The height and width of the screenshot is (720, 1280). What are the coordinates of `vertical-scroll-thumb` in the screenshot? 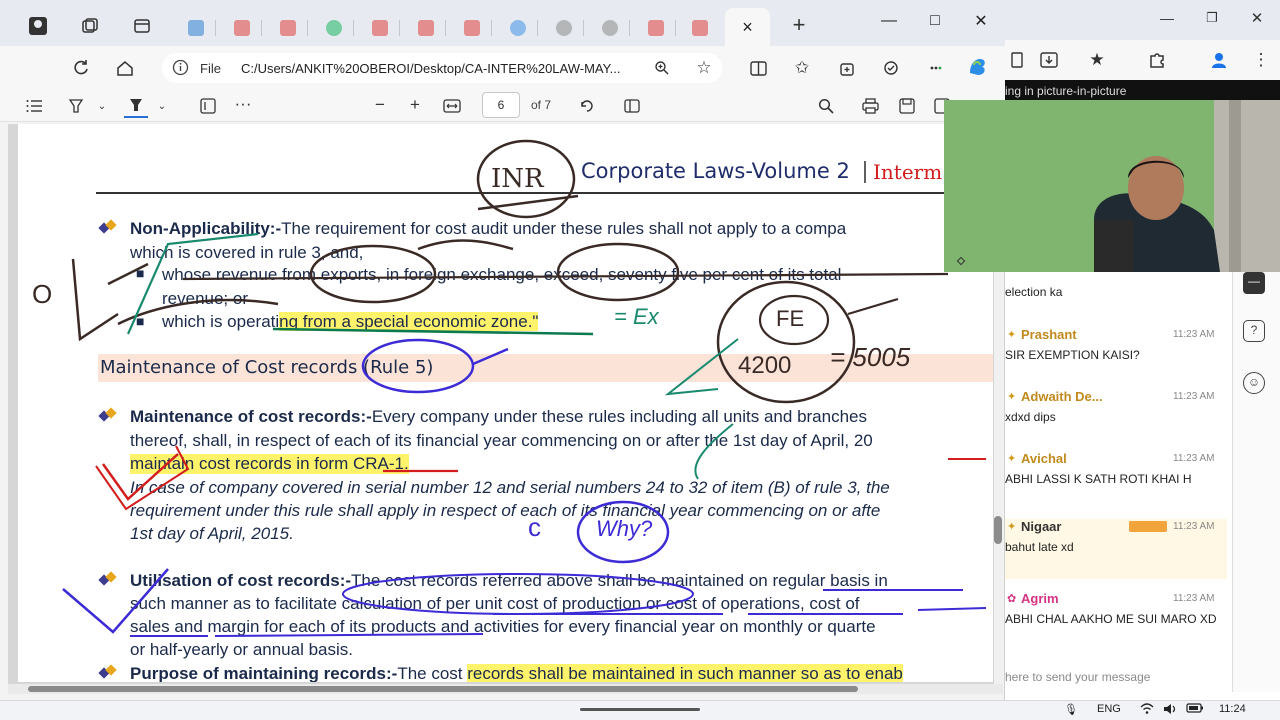 It's located at (998, 530).